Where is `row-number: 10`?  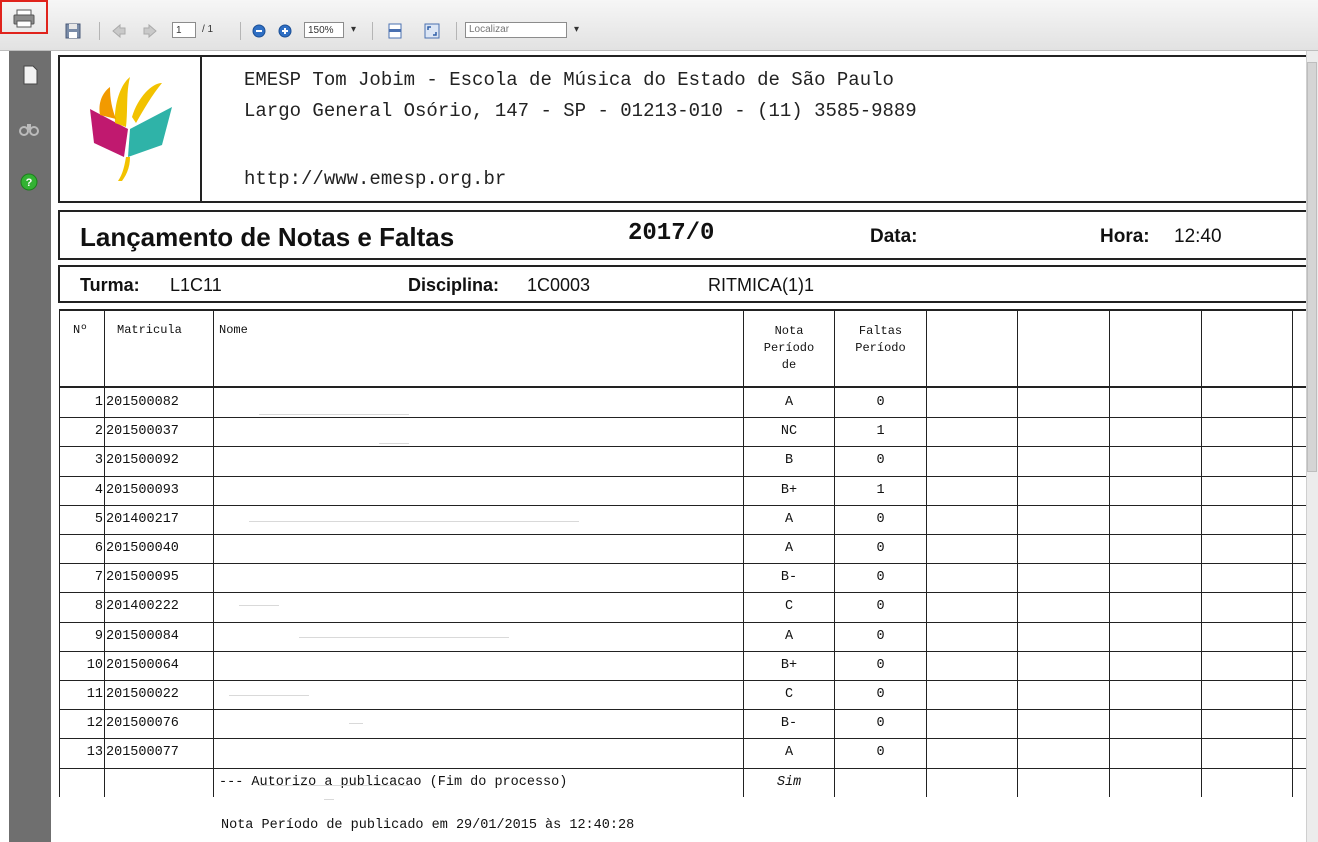
row-number: 10 is located at coordinates (94, 665).